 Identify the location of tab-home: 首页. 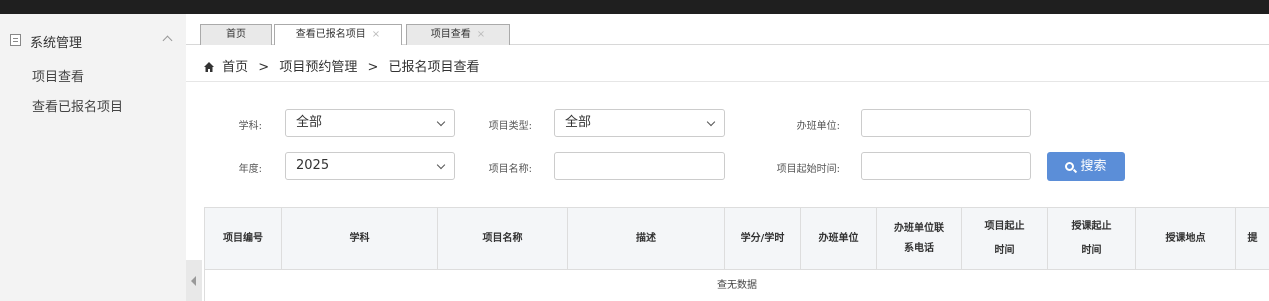
(236, 34).